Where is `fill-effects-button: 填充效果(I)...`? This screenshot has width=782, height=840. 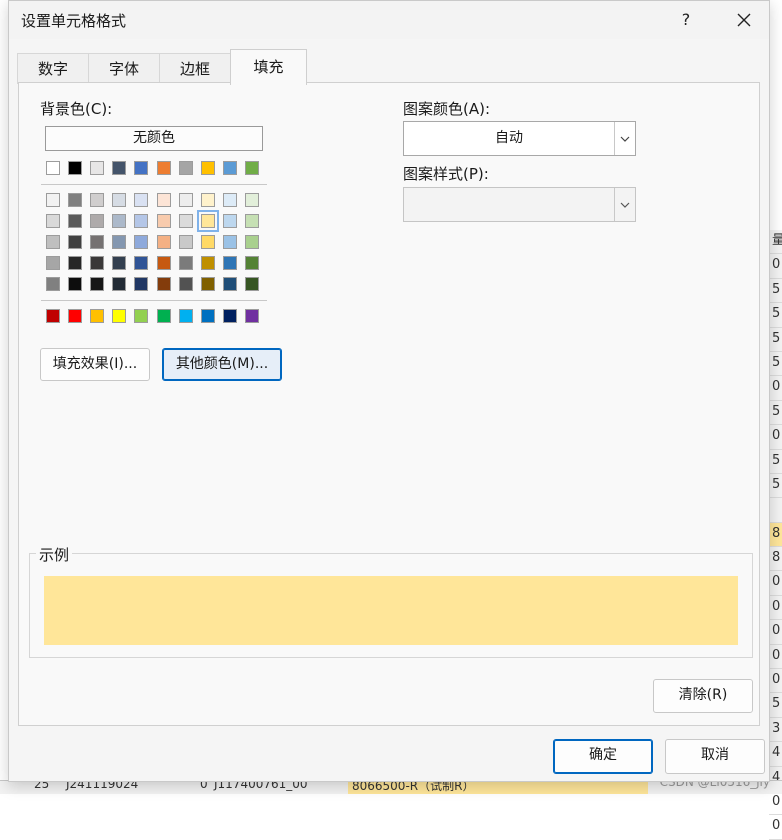
fill-effects-button: 填充效果(I)... is located at coordinates (95, 364).